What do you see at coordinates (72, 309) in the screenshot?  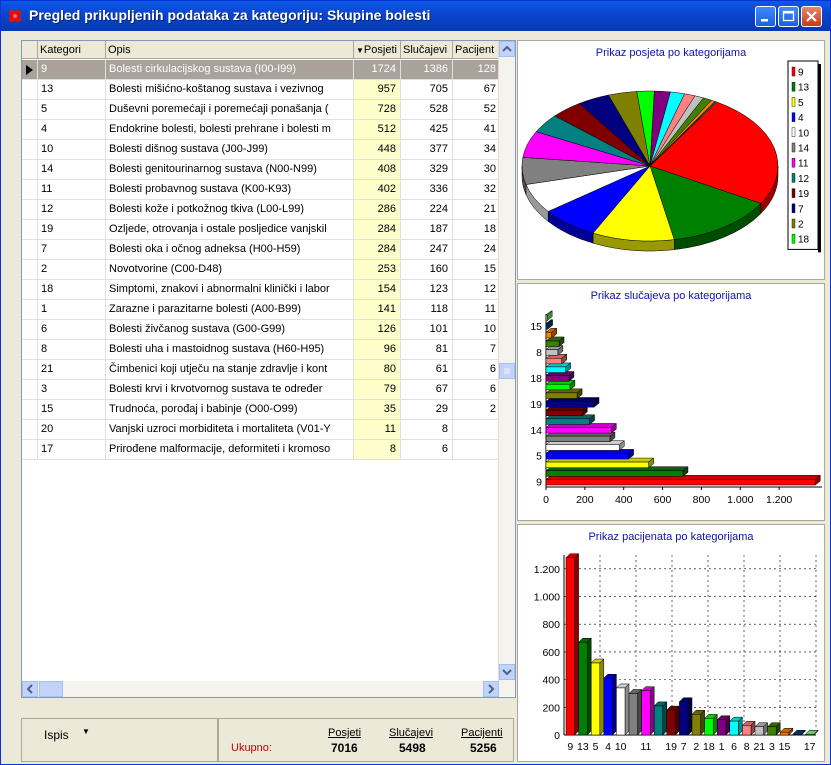 I see `cell-kategorija: 1` at bounding box center [72, 309].